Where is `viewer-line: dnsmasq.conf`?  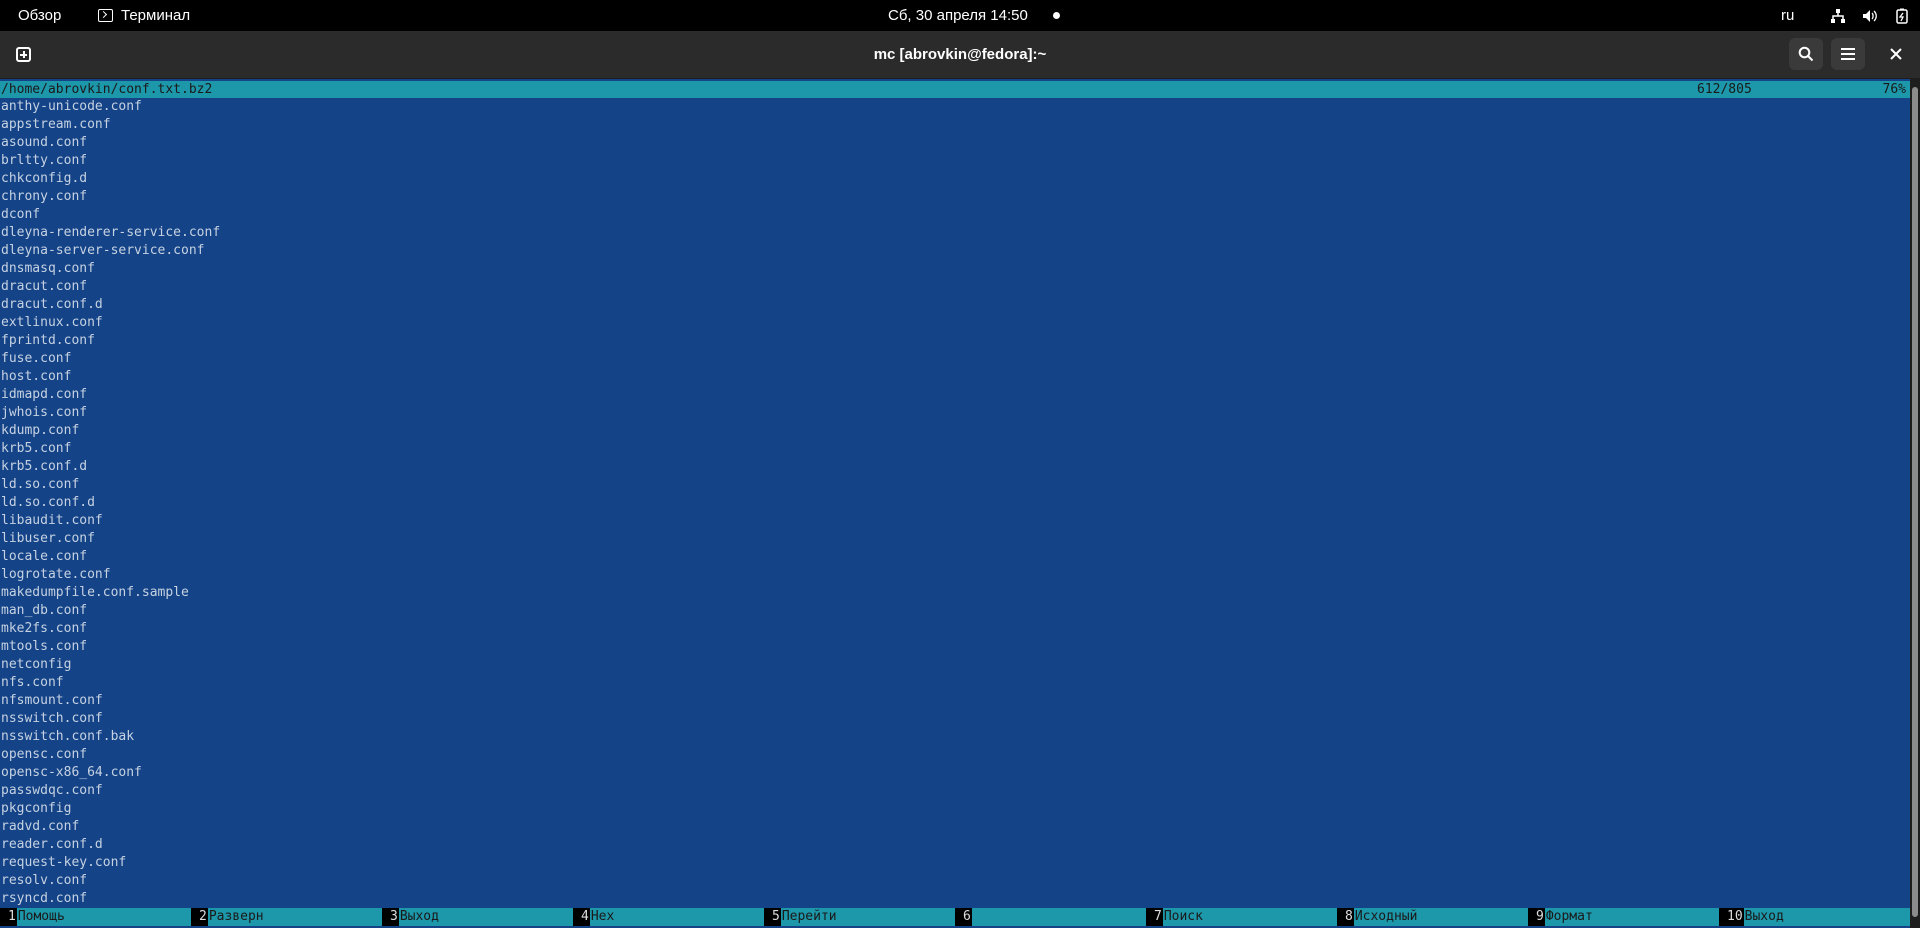
viewer-line: dnsmasq.conf is located at coordinates (48, 268).